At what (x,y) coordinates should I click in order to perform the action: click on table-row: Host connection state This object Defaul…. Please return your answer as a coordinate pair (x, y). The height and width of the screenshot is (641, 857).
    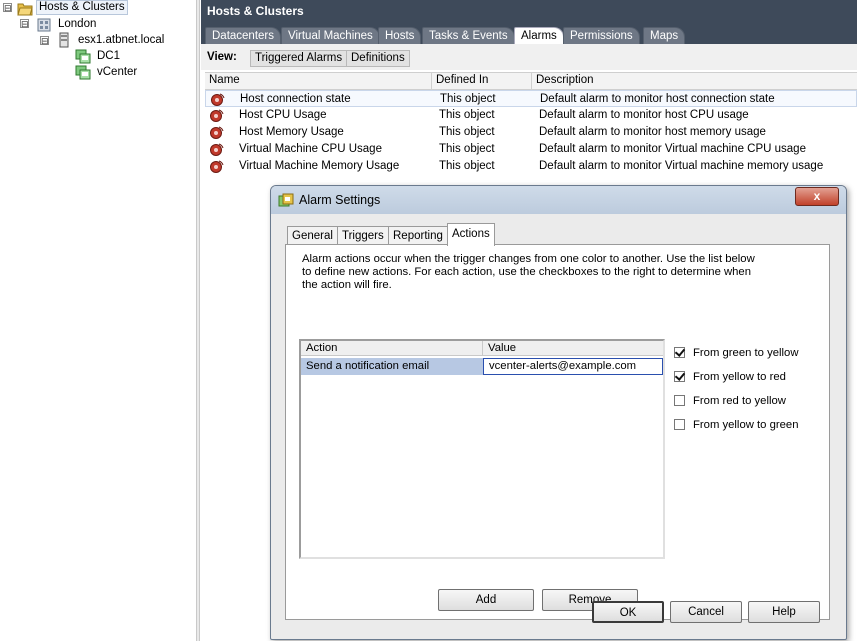
    Looking at the image, I should click on (531, 98).